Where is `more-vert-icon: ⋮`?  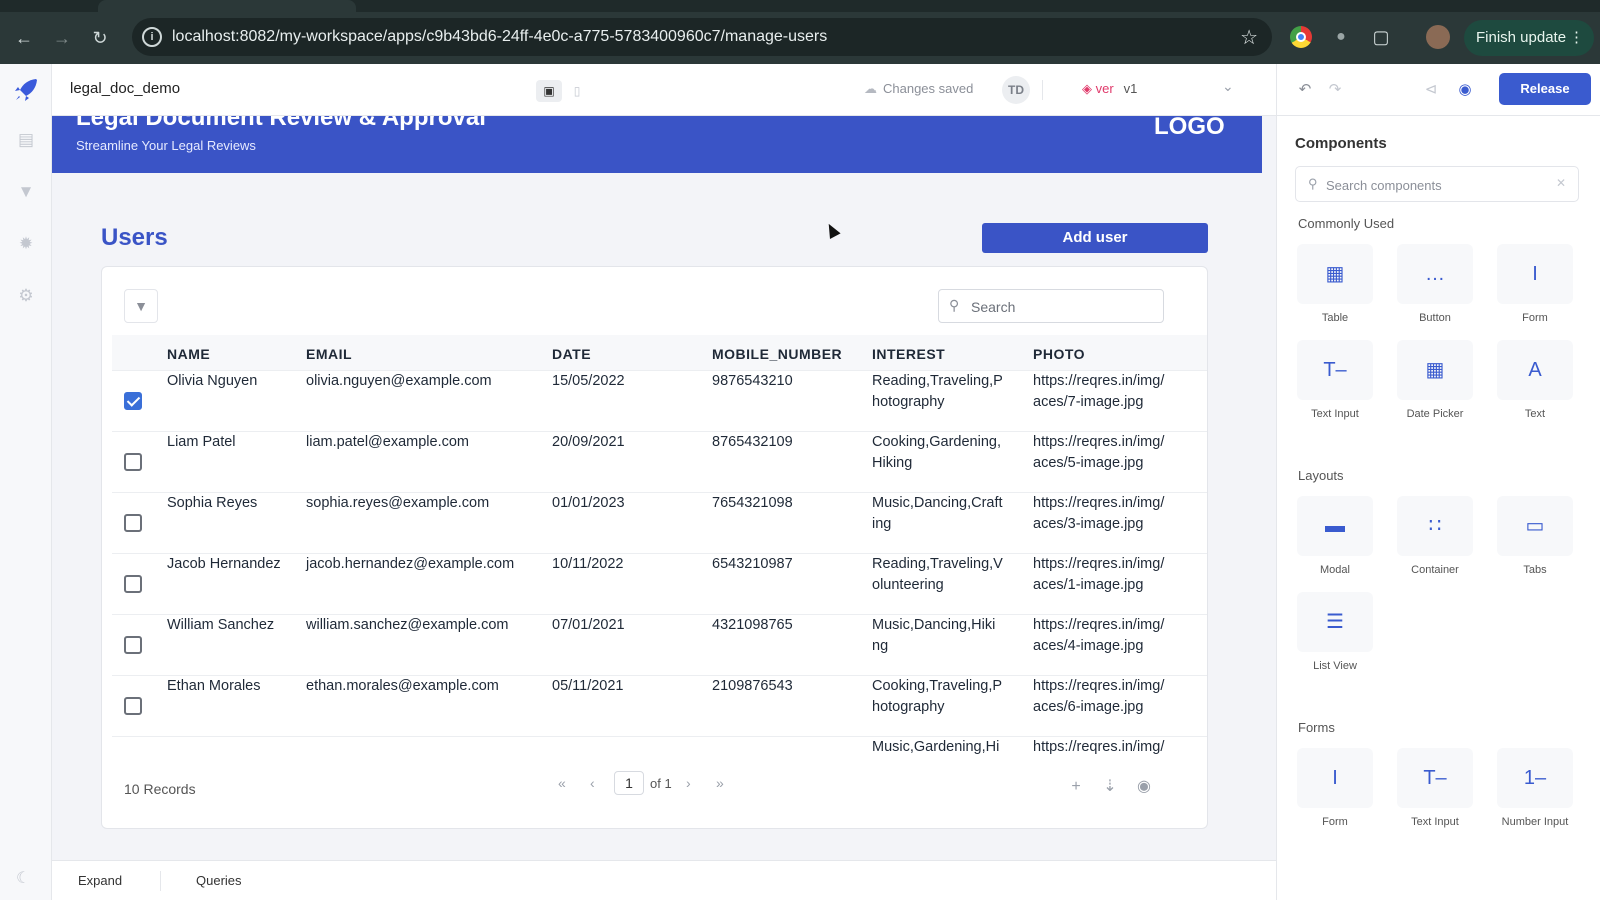 more-vert-icon: ⋮ is located at coordinates (1576, 38).